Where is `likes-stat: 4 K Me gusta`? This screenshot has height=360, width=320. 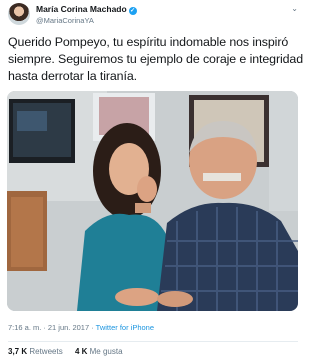 likes-stat: 4 K Me gusta is located at coordinates (99, 351).